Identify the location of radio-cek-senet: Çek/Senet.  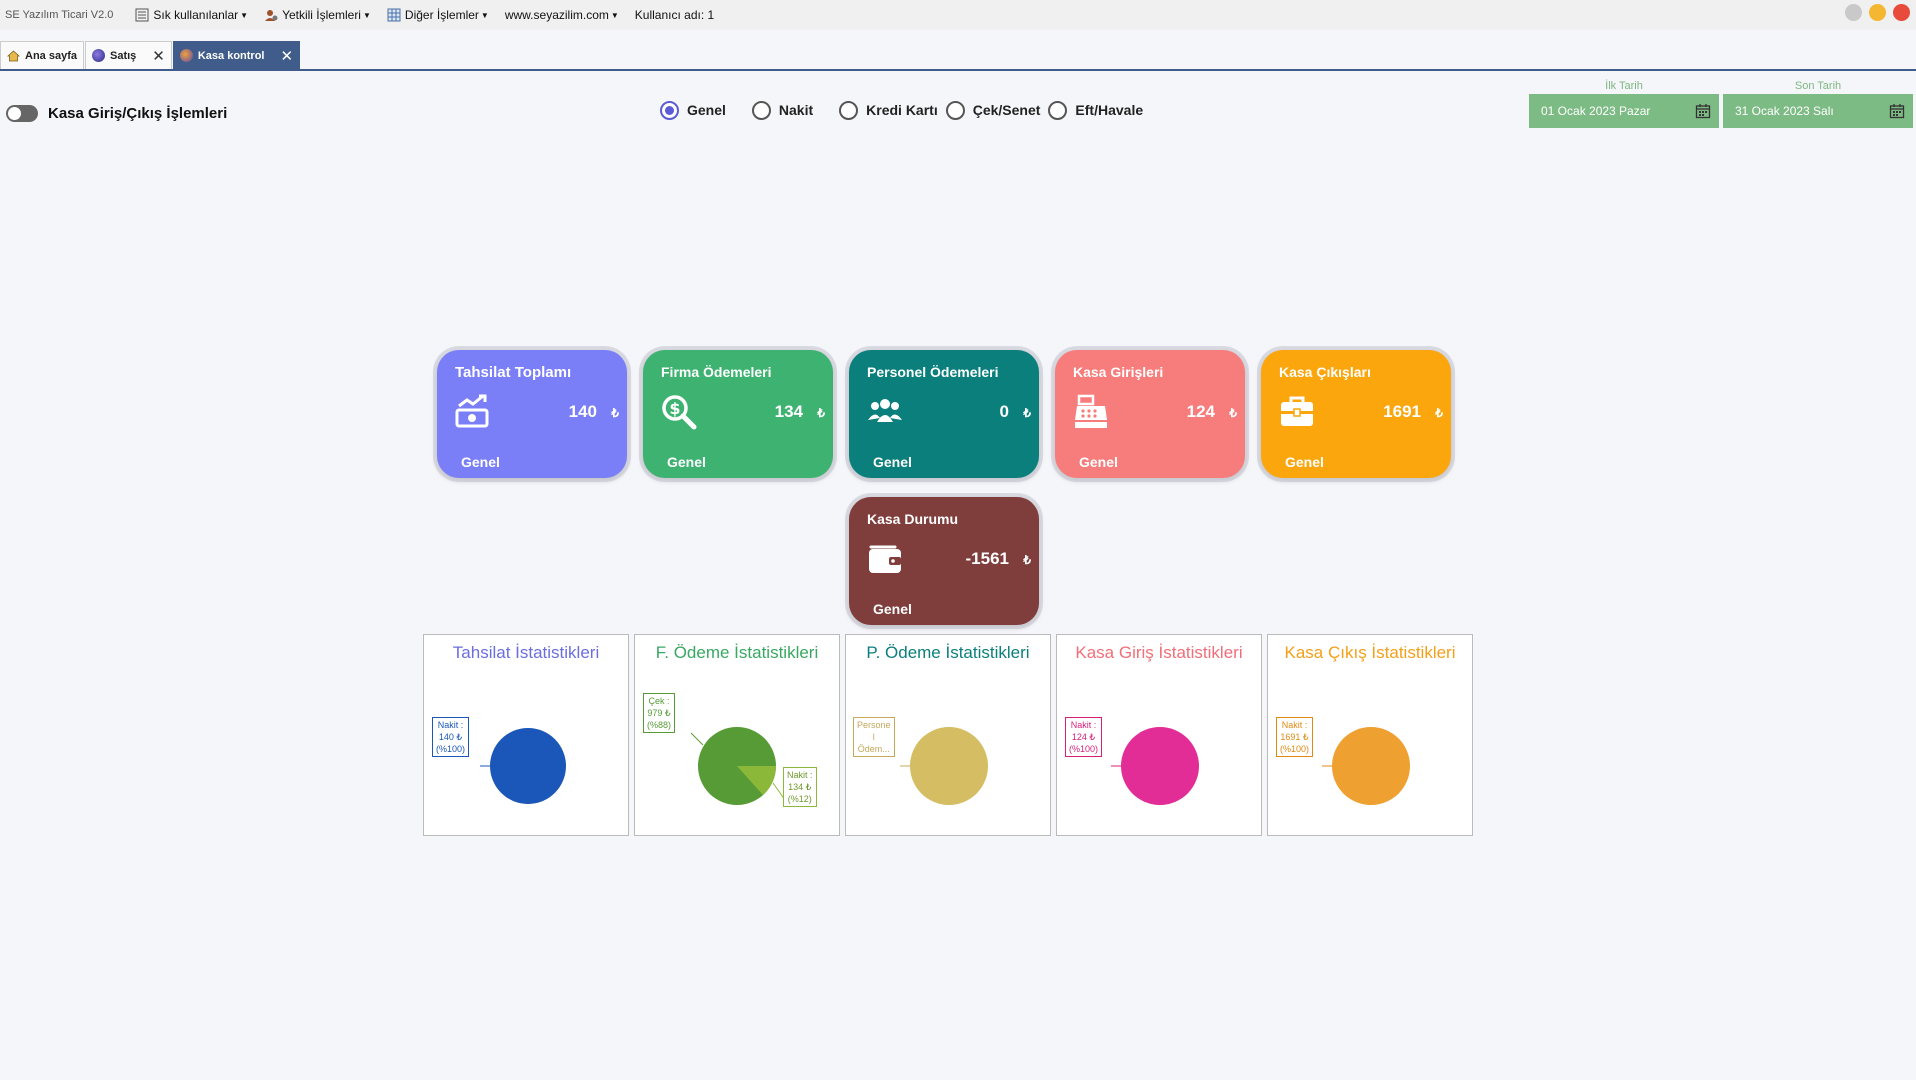
(993, 110).